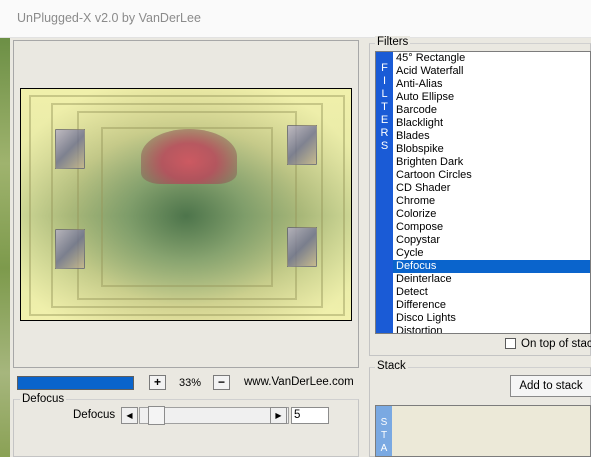  Describe the element at coordinates (491, 162) in the screenshot. I see `filter-list-item: Brighten Dark` at that location.